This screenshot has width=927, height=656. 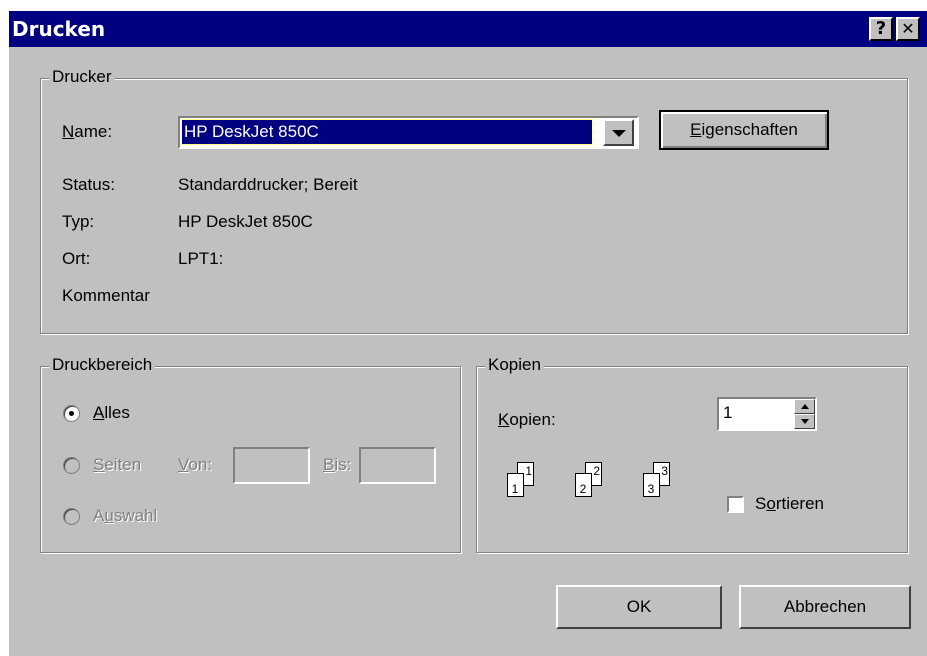 What do you see at coordinates (71, 465) in the screenshot?
I see `pages-radio` at bounding box center [71, 465].